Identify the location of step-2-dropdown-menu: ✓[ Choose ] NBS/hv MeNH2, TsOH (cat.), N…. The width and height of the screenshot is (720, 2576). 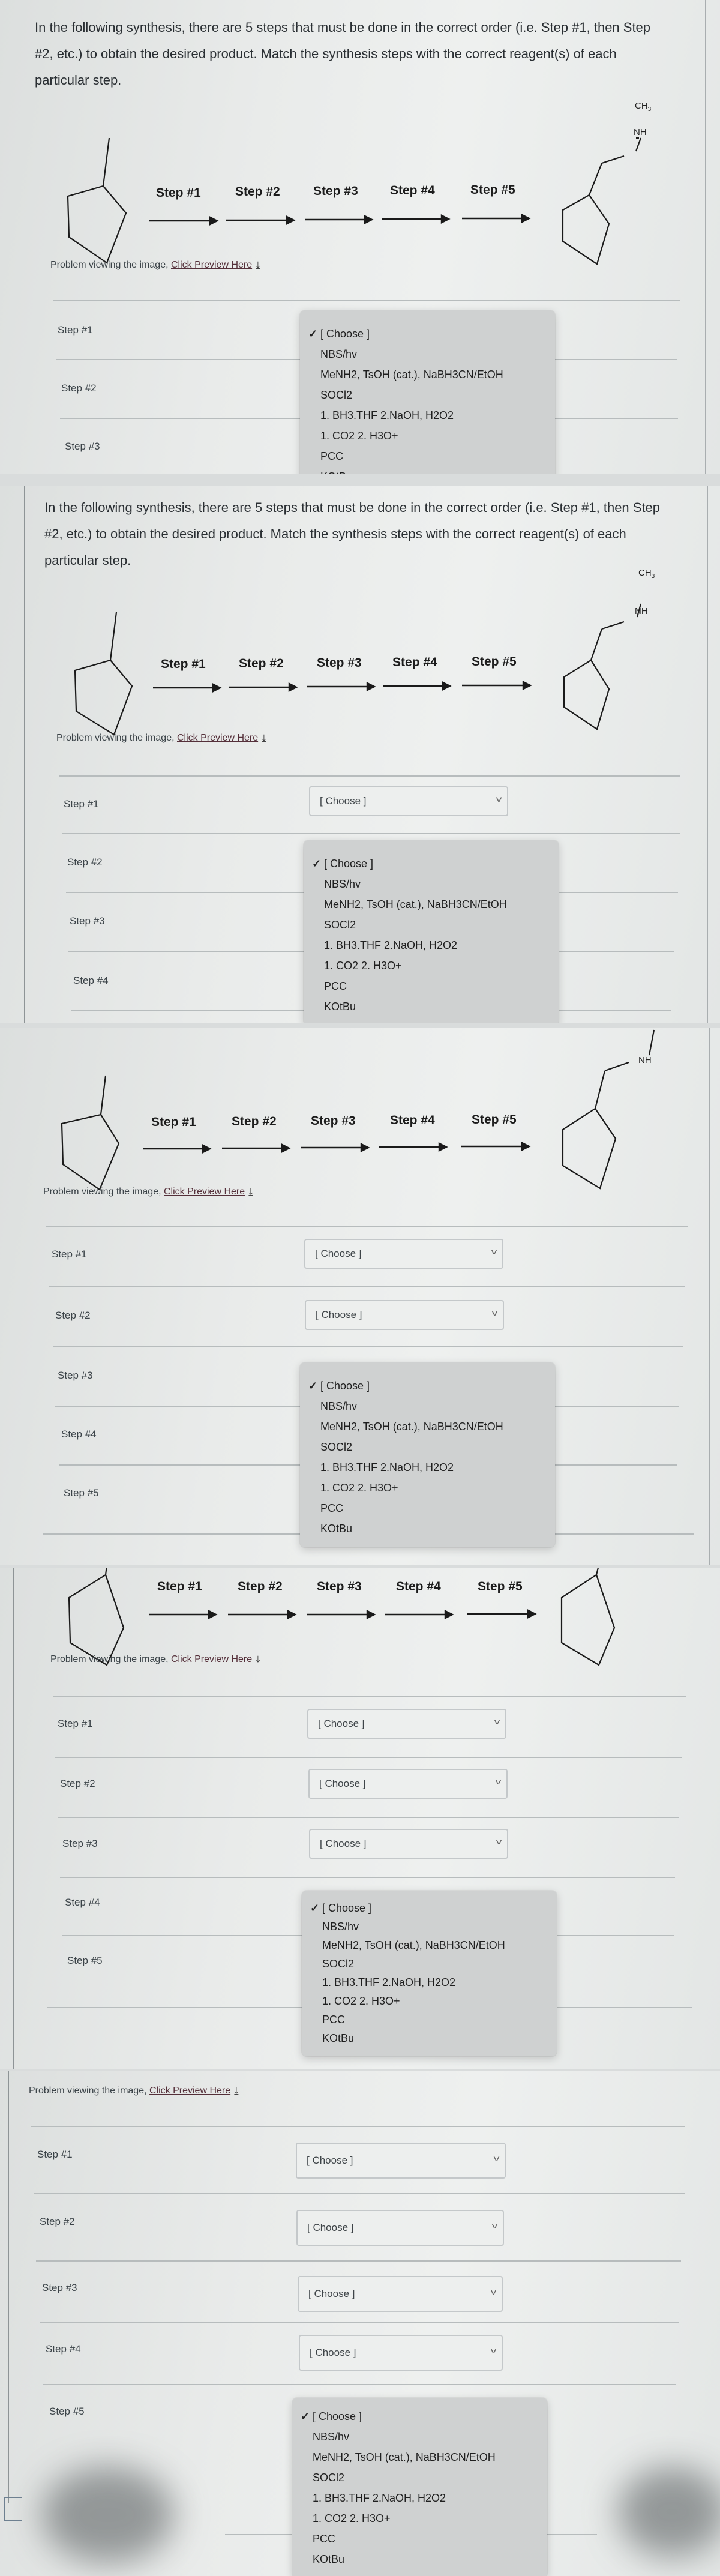
(432, 931).